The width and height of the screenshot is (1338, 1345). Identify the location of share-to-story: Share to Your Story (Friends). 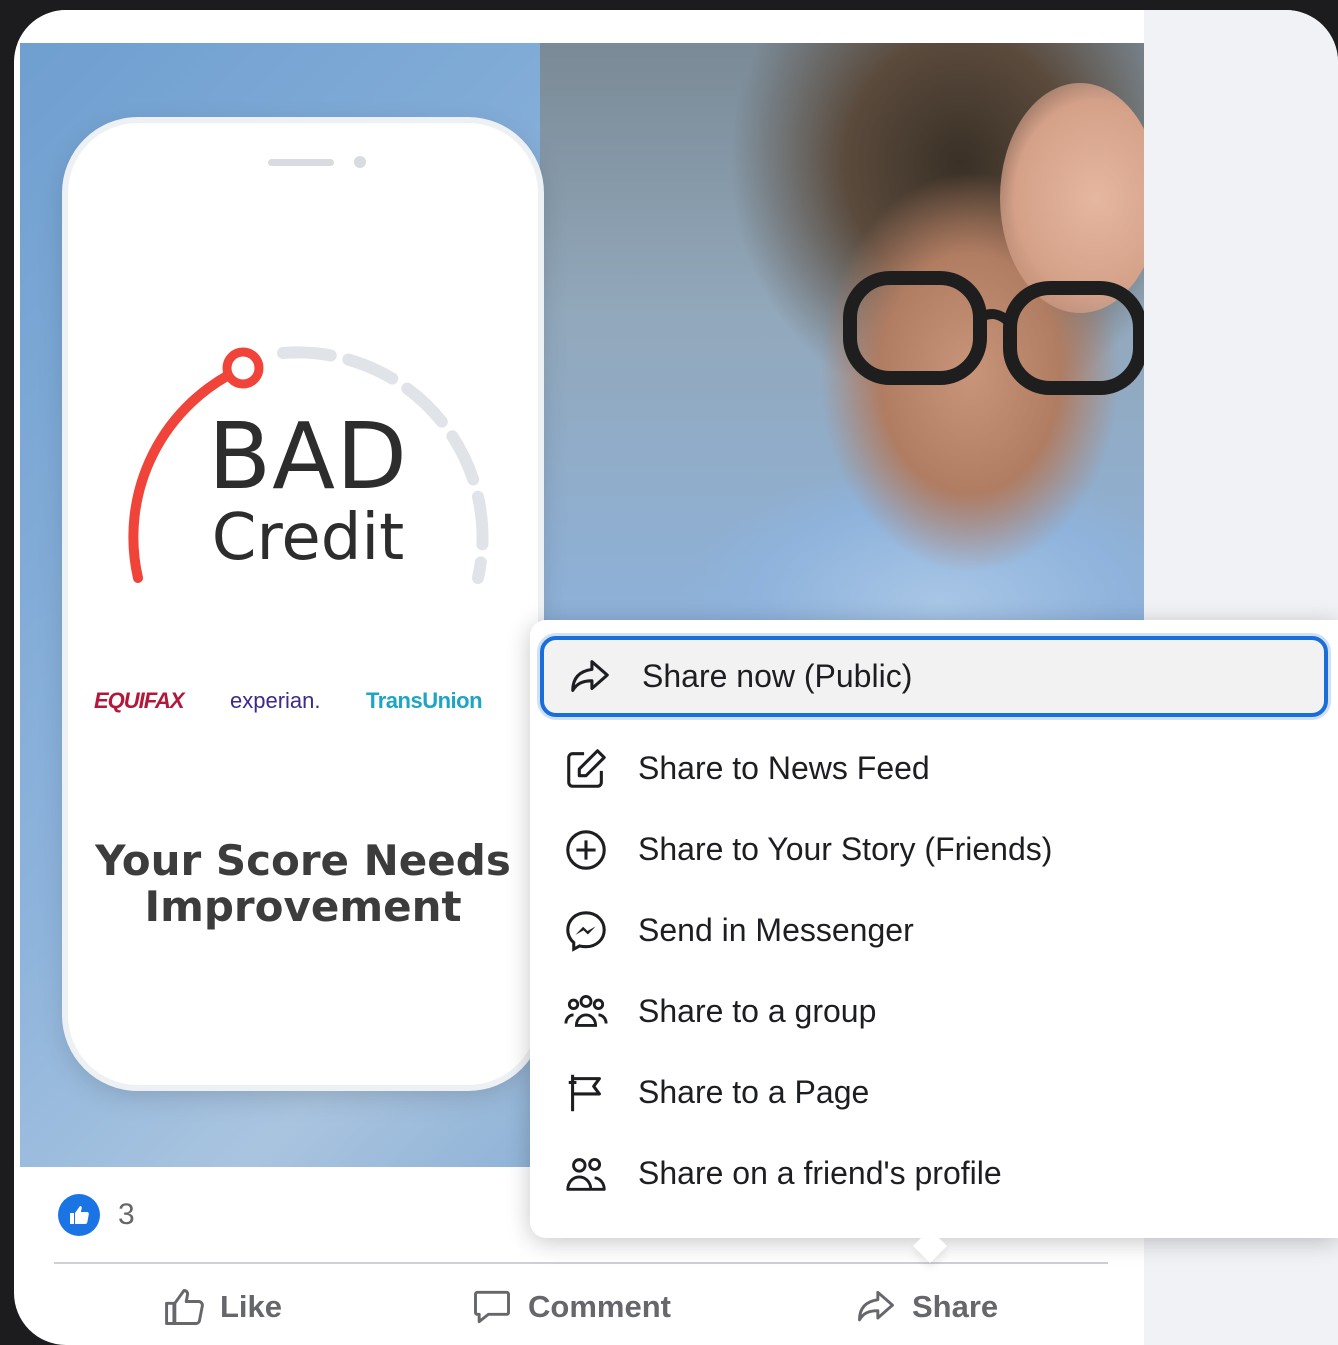
(934, 849).